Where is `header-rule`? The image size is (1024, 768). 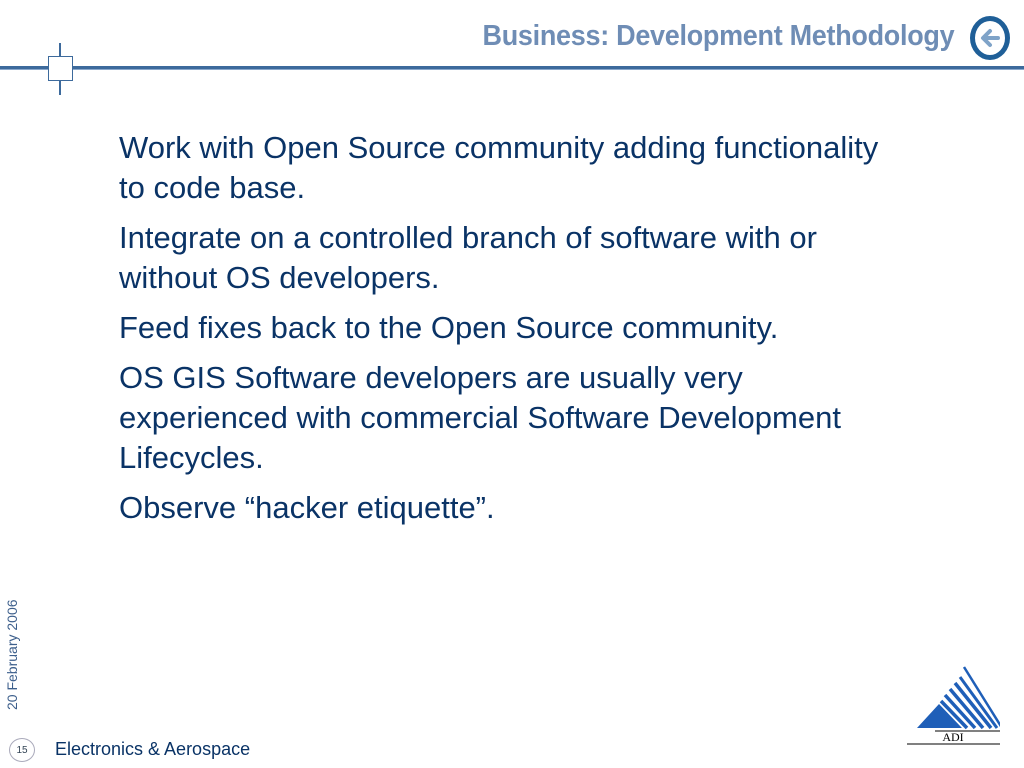
header-rule is located at coordinates (512, 68).